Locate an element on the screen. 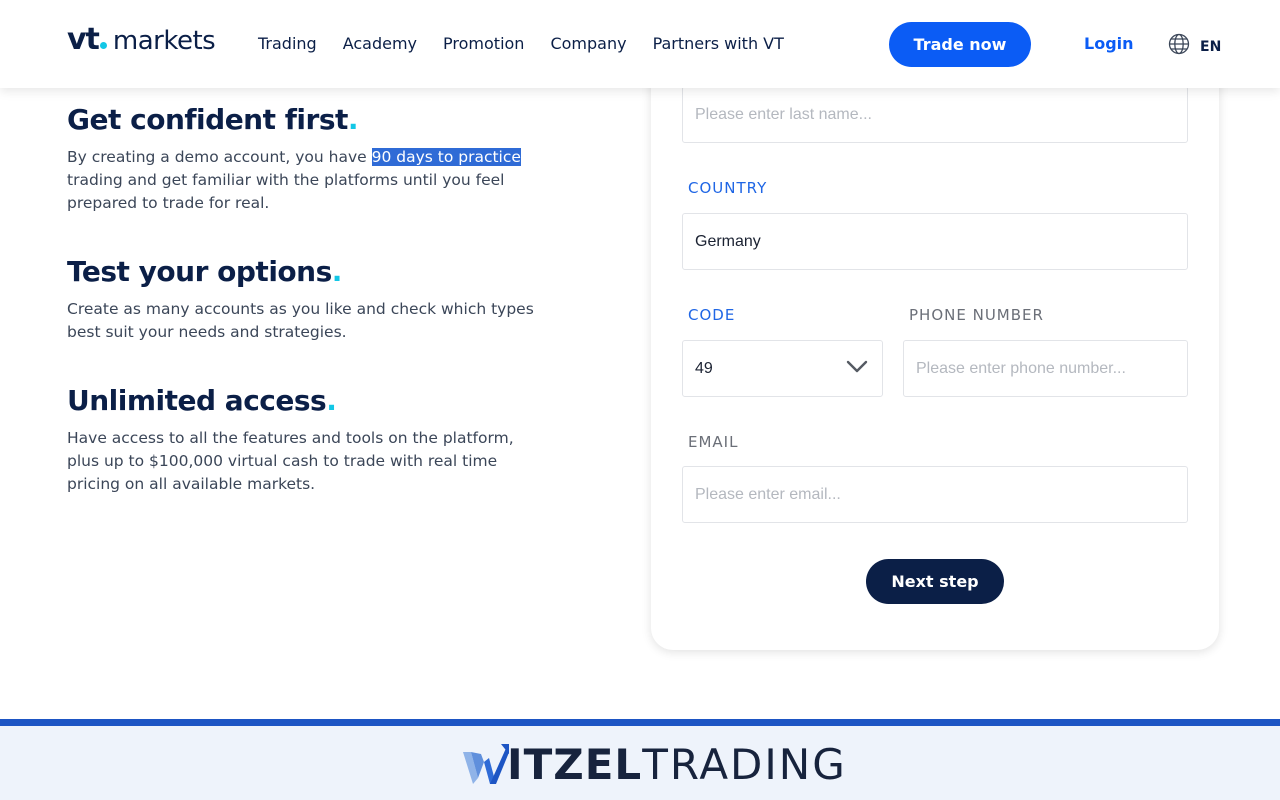  brand-text-light: TRADING is located at coordinates (744, 764).